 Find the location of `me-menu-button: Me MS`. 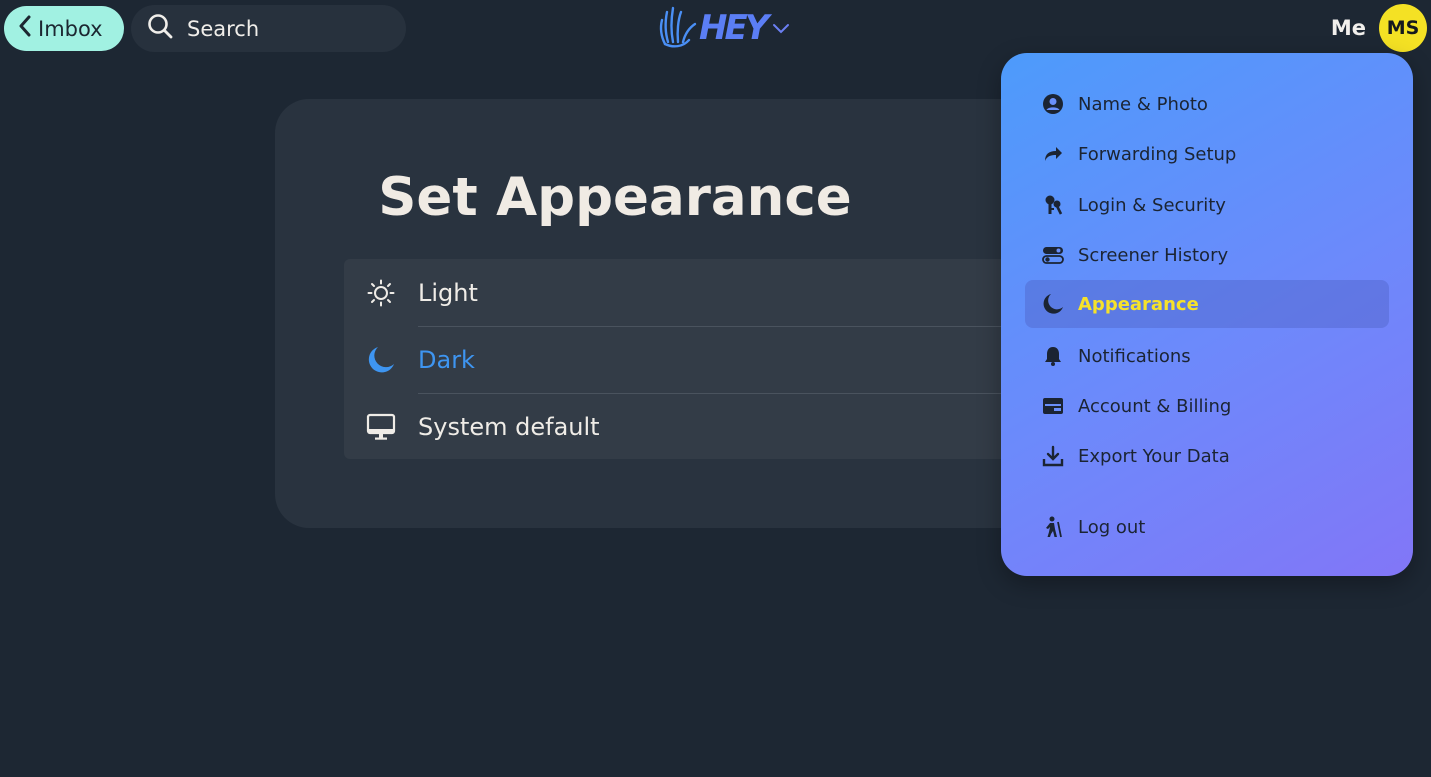

me-menu-button: Me MS is located at coordinates (1379, 28).